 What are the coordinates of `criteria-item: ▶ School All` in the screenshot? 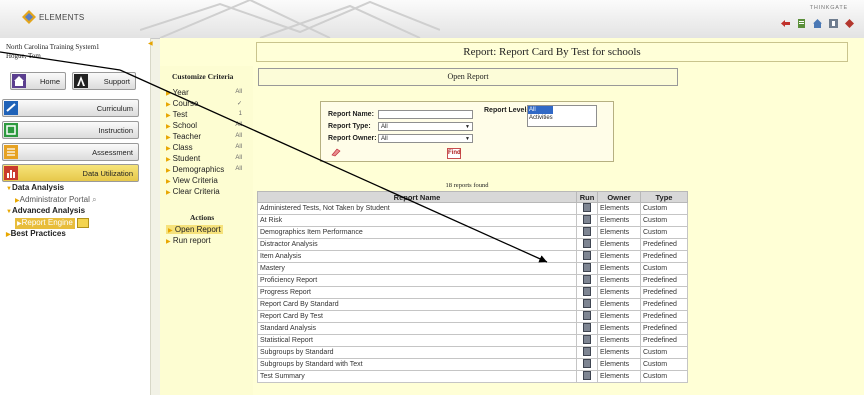 It's located at (208, 126).